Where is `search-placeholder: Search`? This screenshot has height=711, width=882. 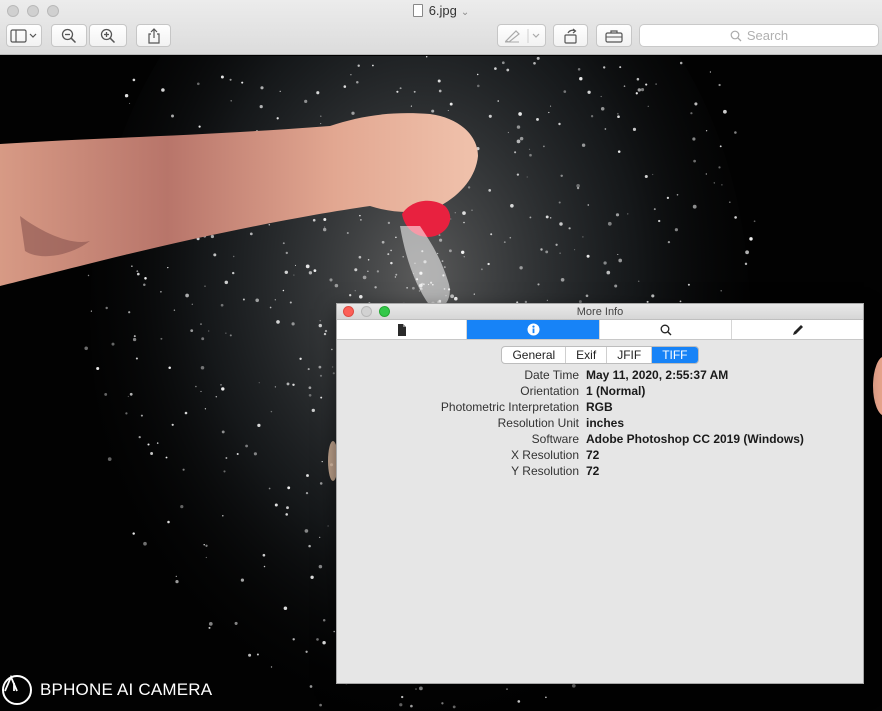 search-placeholder: Search is located at coordinates (767, 35).